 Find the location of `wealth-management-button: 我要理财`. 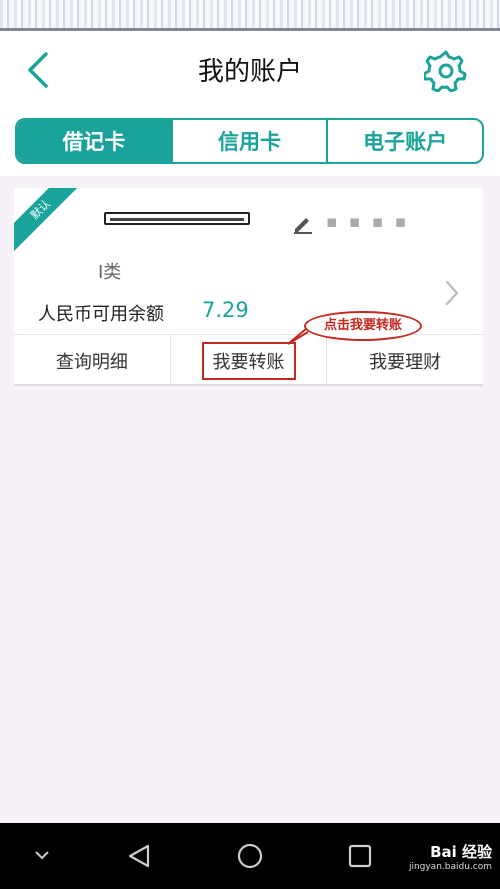

wealth-management-button: 我要理财 is located at coordinates (404, 359).